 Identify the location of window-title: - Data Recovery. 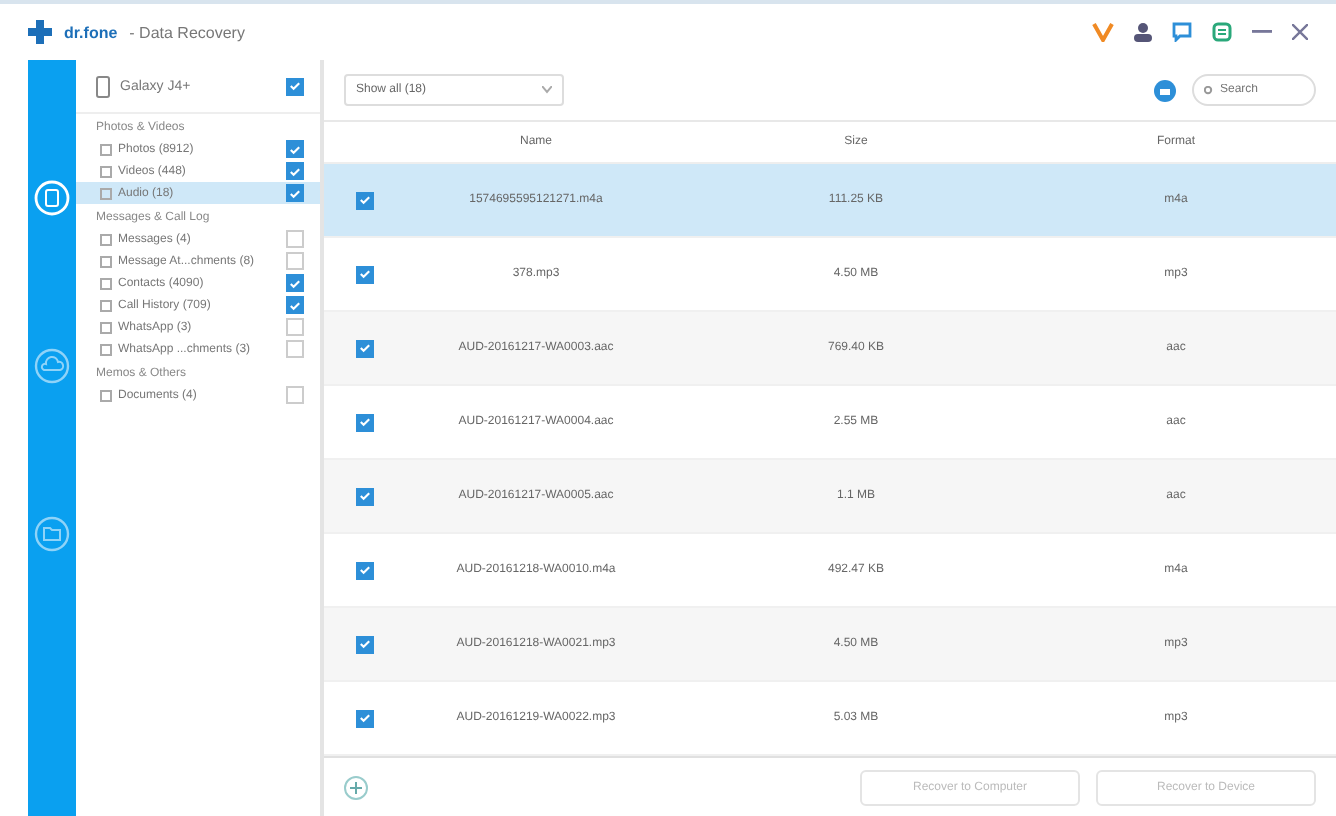
(187, 32).